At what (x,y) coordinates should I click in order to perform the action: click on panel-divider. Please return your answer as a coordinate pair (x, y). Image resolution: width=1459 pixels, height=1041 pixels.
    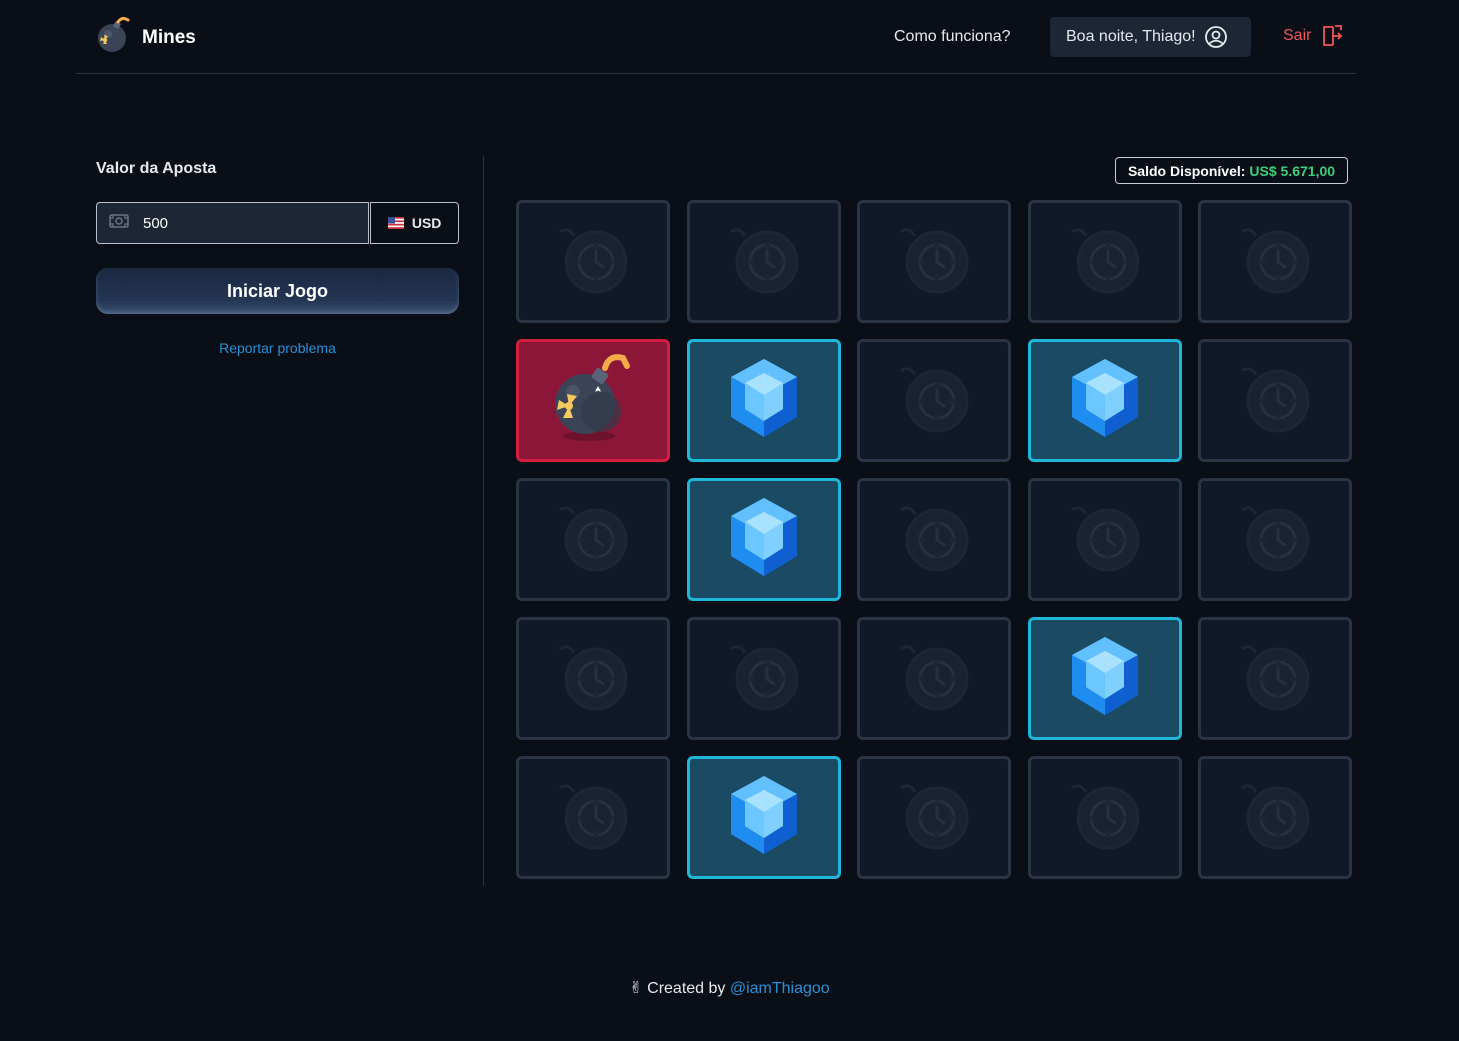
    Looking at the image, I should click on (483, 521).